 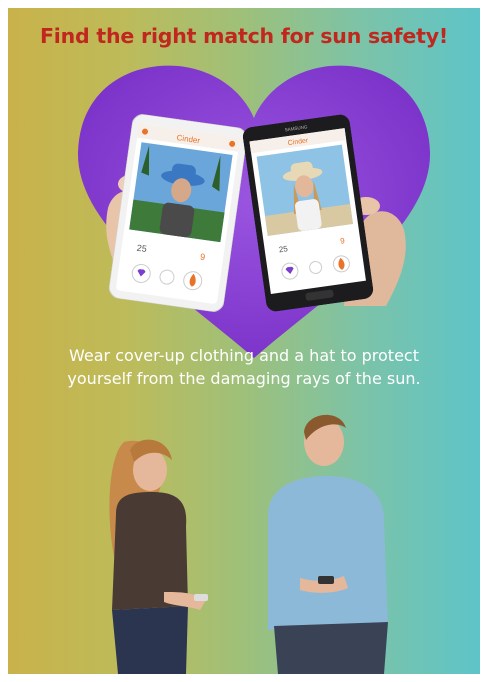 What do you see at coordinates (283, 249) in the screenshot?
I see `stat-left-b: 25` at bounding box center [283, 249].